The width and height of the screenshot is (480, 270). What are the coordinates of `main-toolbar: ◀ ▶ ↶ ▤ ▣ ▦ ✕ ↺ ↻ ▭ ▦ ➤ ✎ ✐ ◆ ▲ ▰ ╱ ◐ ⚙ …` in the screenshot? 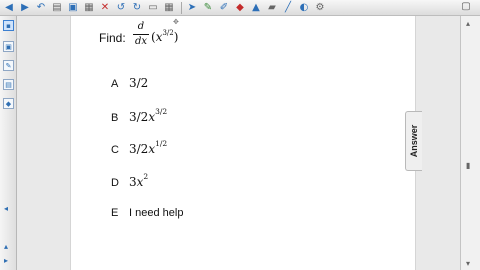 It's located at (240, 8).